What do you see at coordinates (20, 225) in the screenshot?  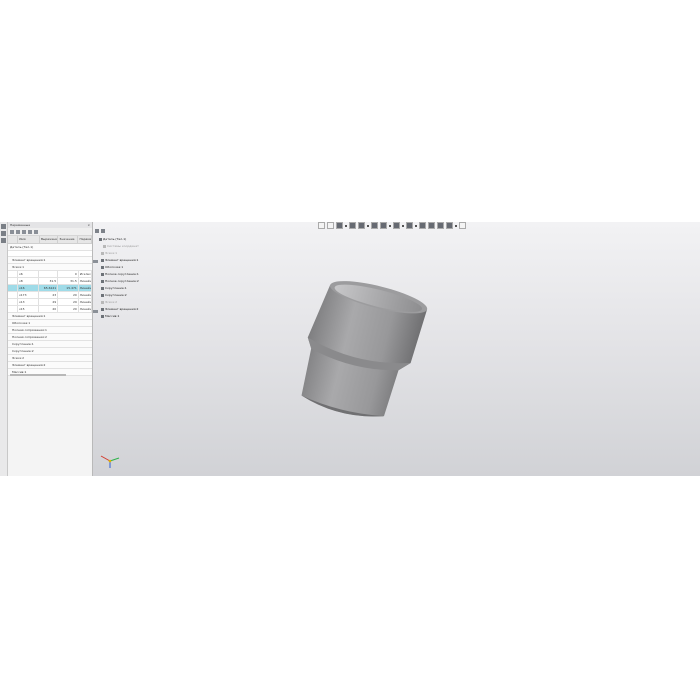 I see `panel-title: Переменные` at bounding box center [20, 225].